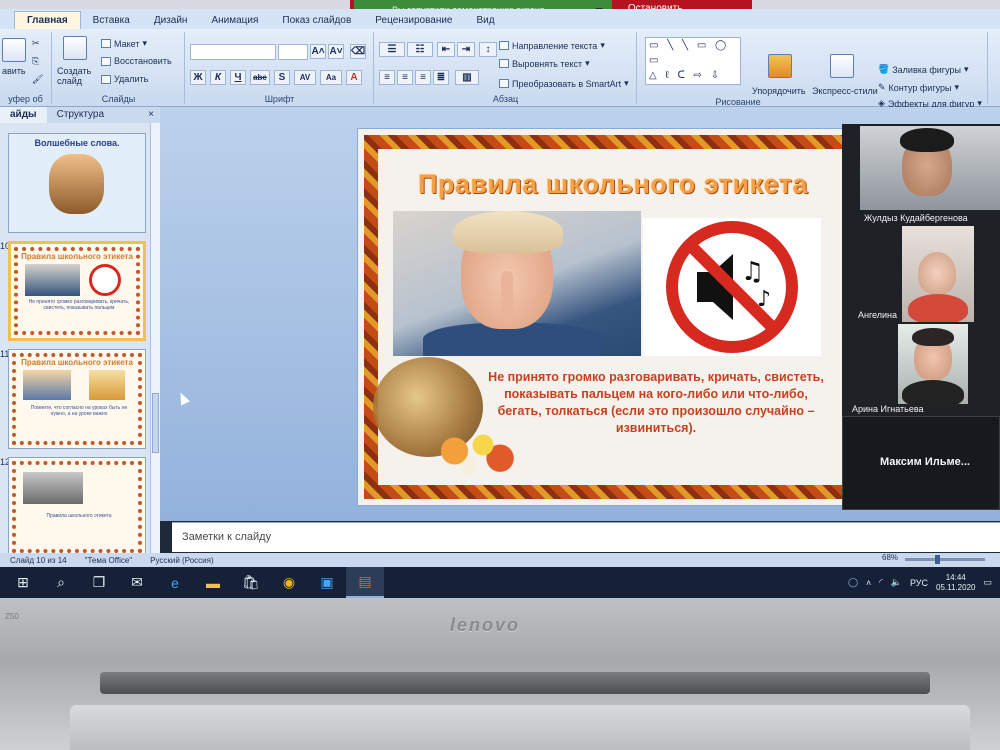 The height and width of the screenshot is (750, 1000). Describe the element at coordinates (181, 560) in the screenshot. I see `language-indicator: Русский (Россия)` at that location.